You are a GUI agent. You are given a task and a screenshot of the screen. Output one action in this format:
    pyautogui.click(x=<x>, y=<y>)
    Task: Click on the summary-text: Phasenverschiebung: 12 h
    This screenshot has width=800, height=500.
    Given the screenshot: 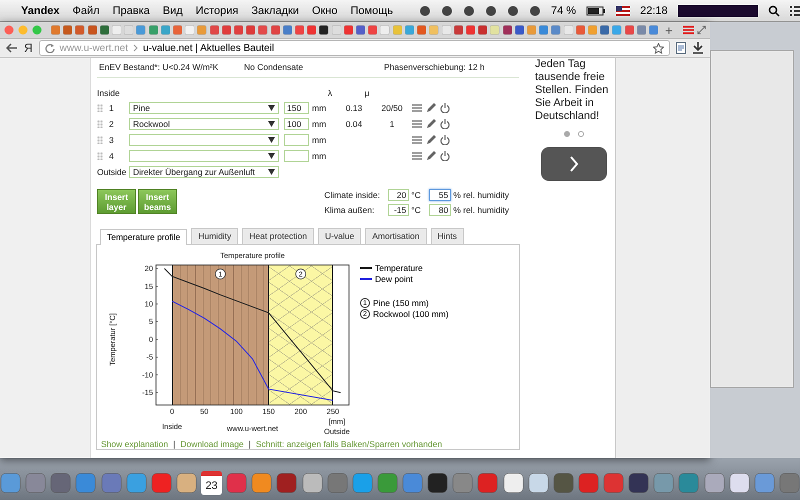 What is the action you would take?
    pyautogui.click(x=435, y=67)
    